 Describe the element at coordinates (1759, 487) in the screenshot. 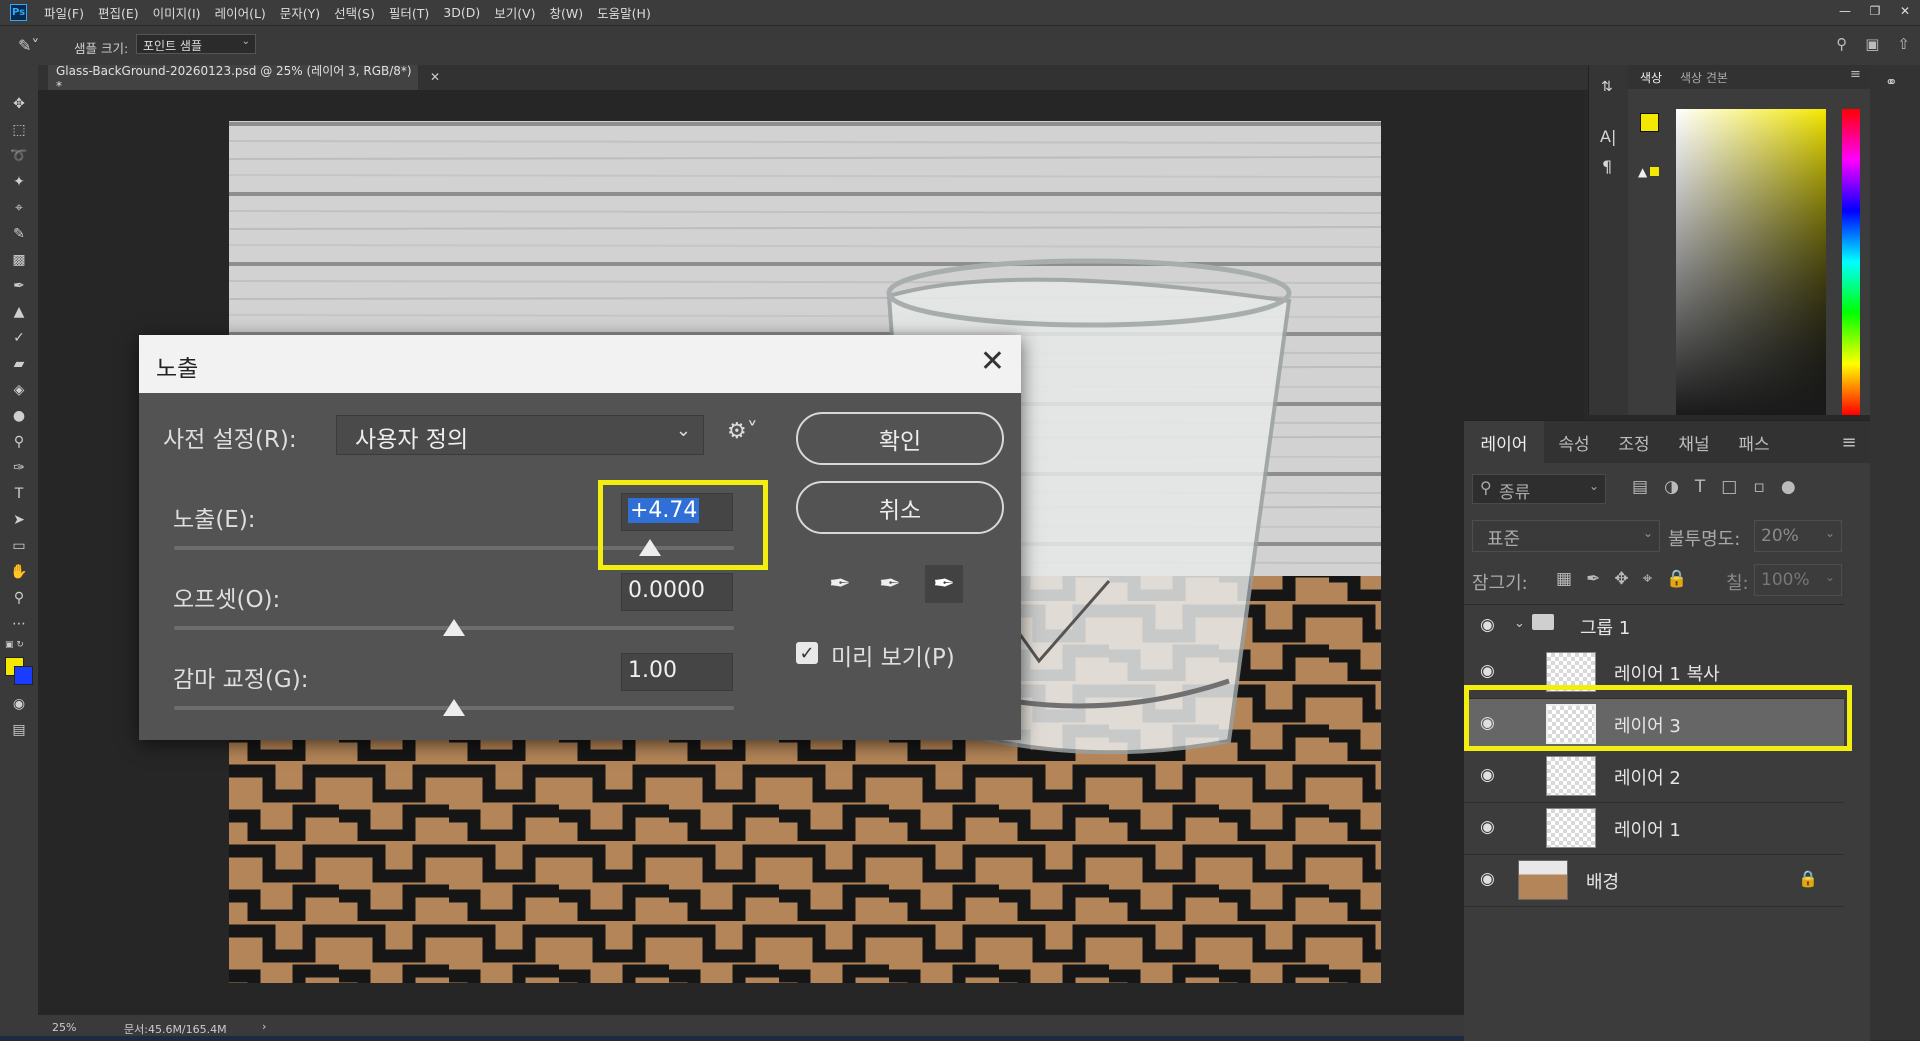

I see `smart-object-filter-icon: ▫` at that location.